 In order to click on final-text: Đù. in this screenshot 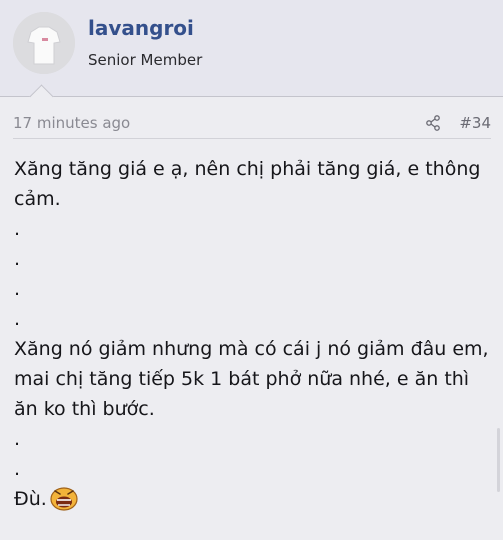, I will do `click(30, 499)`.